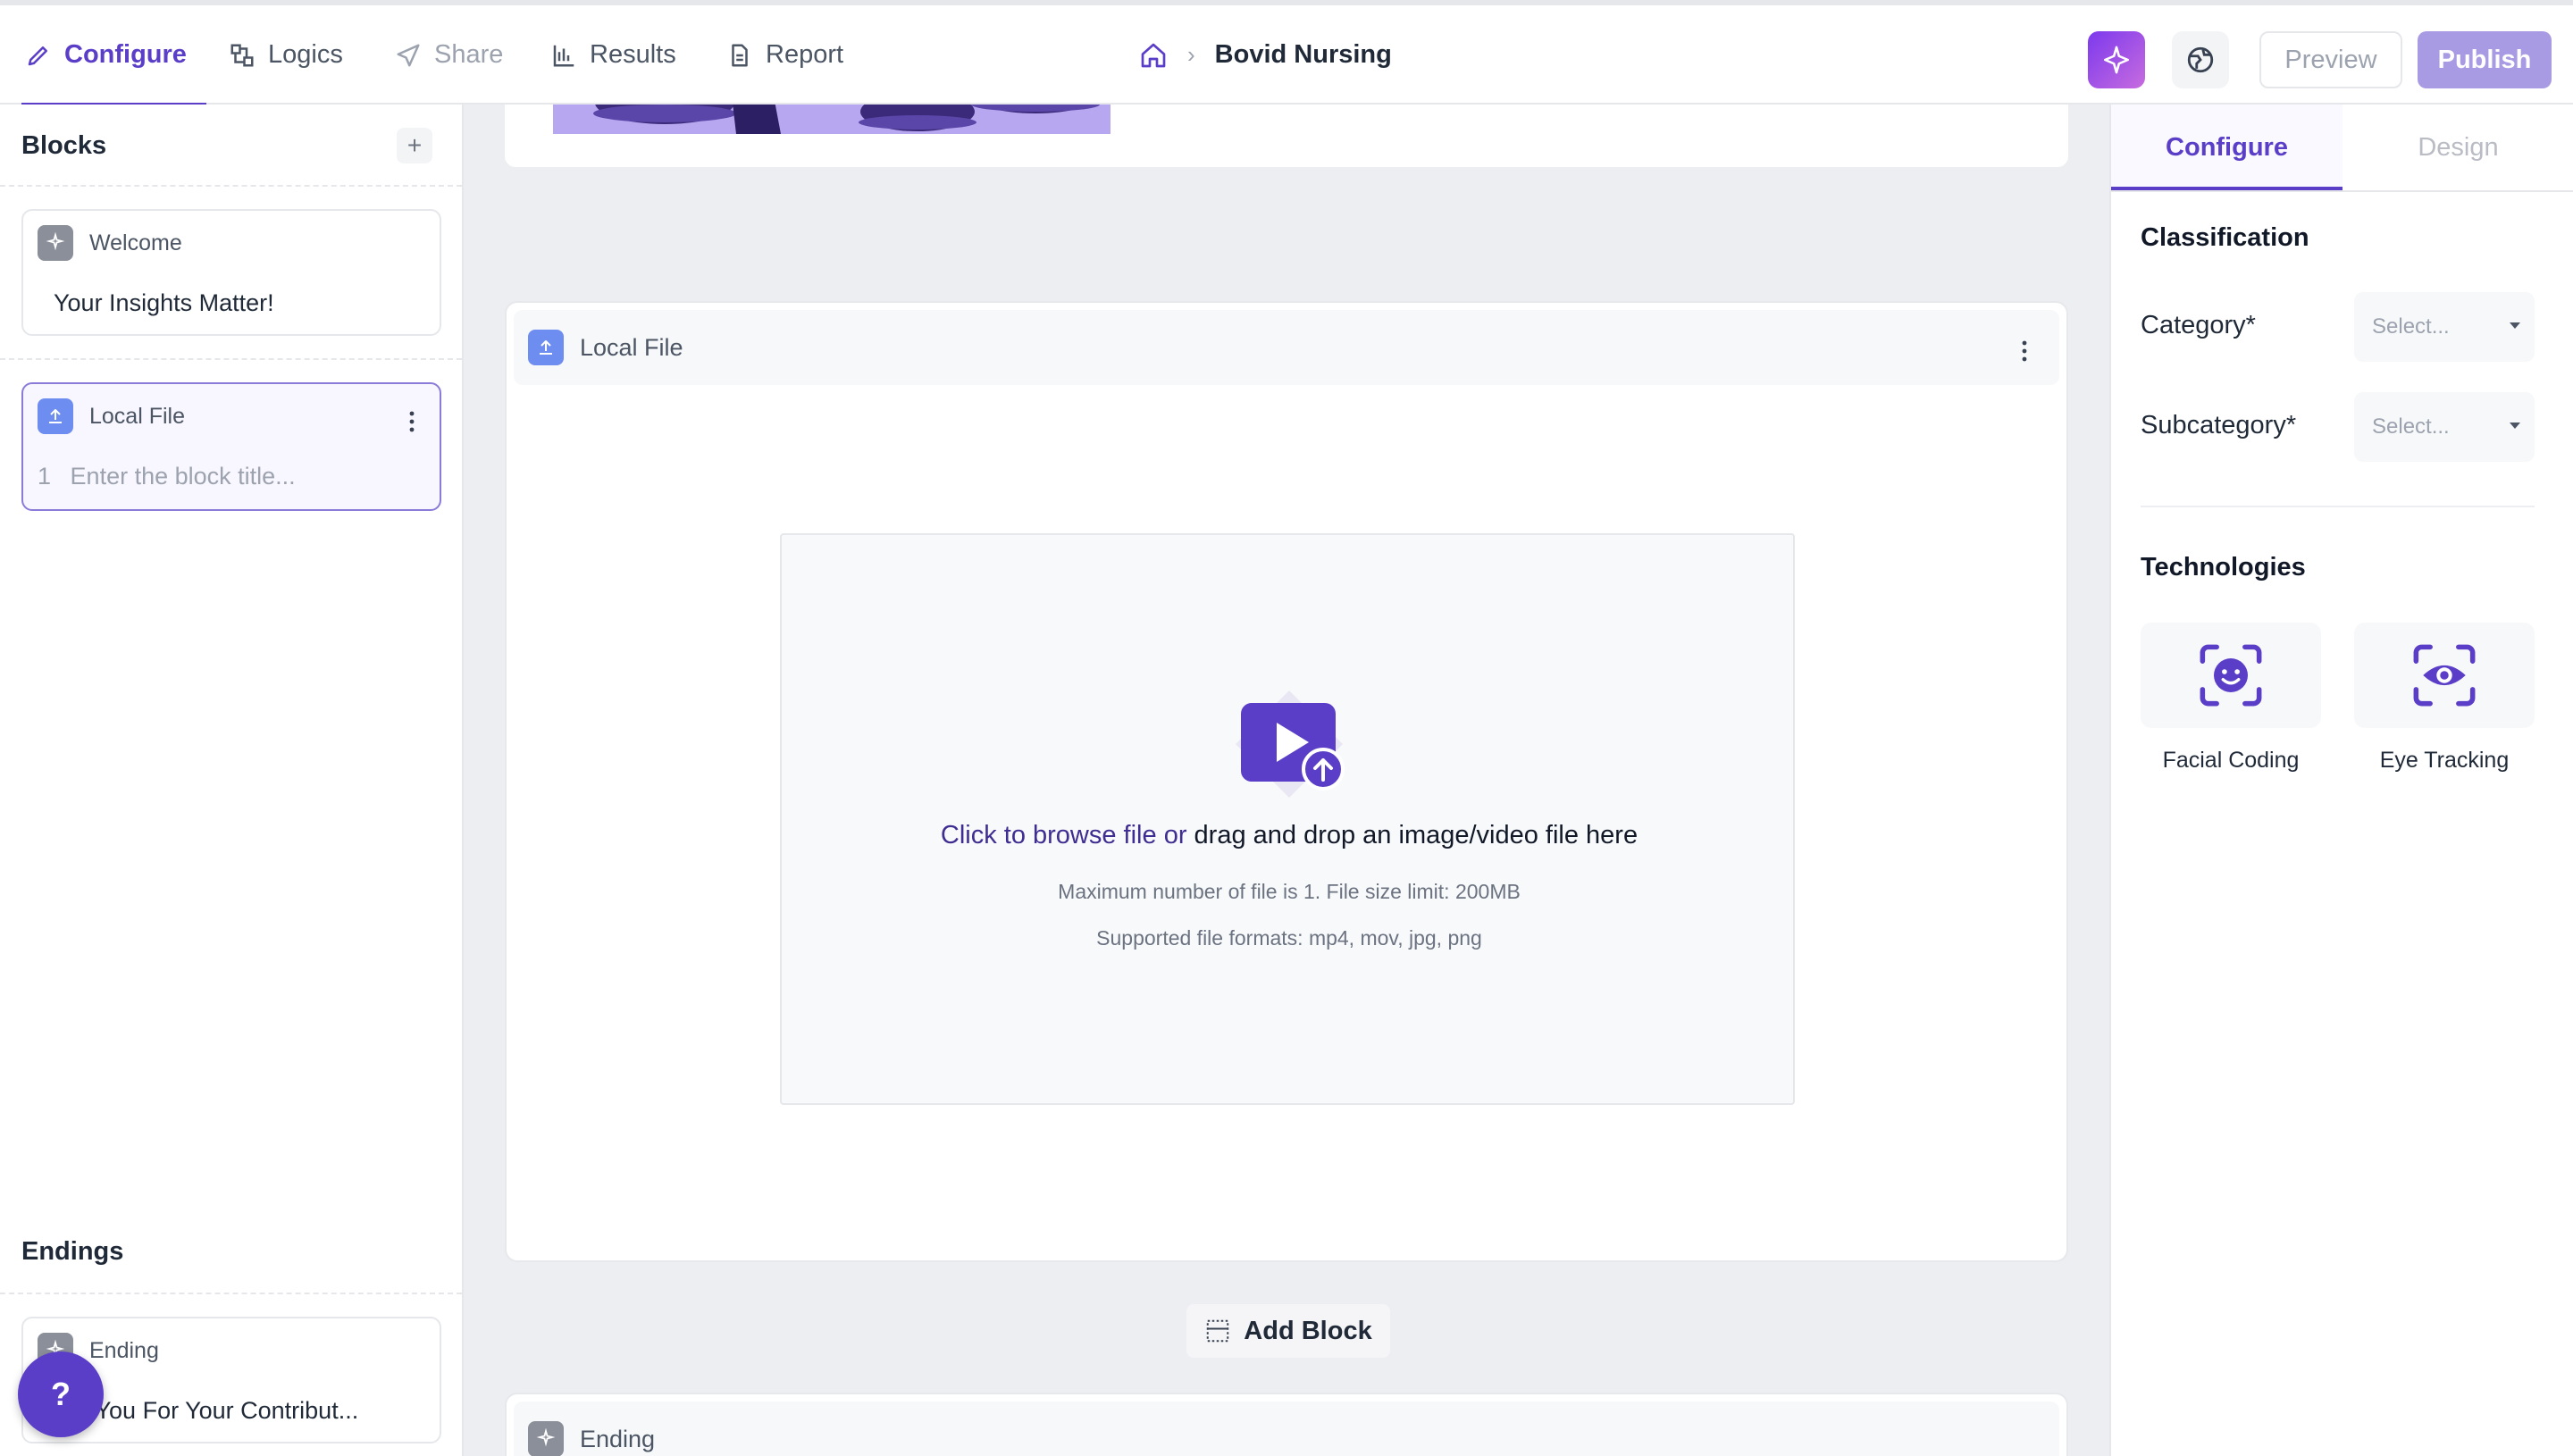 Image resolution: width=2573 pixels, height=1456 pixels. Describe the element at coordinates (563, 55) in the screenshot. I see `bar-chart-icon` at that location.